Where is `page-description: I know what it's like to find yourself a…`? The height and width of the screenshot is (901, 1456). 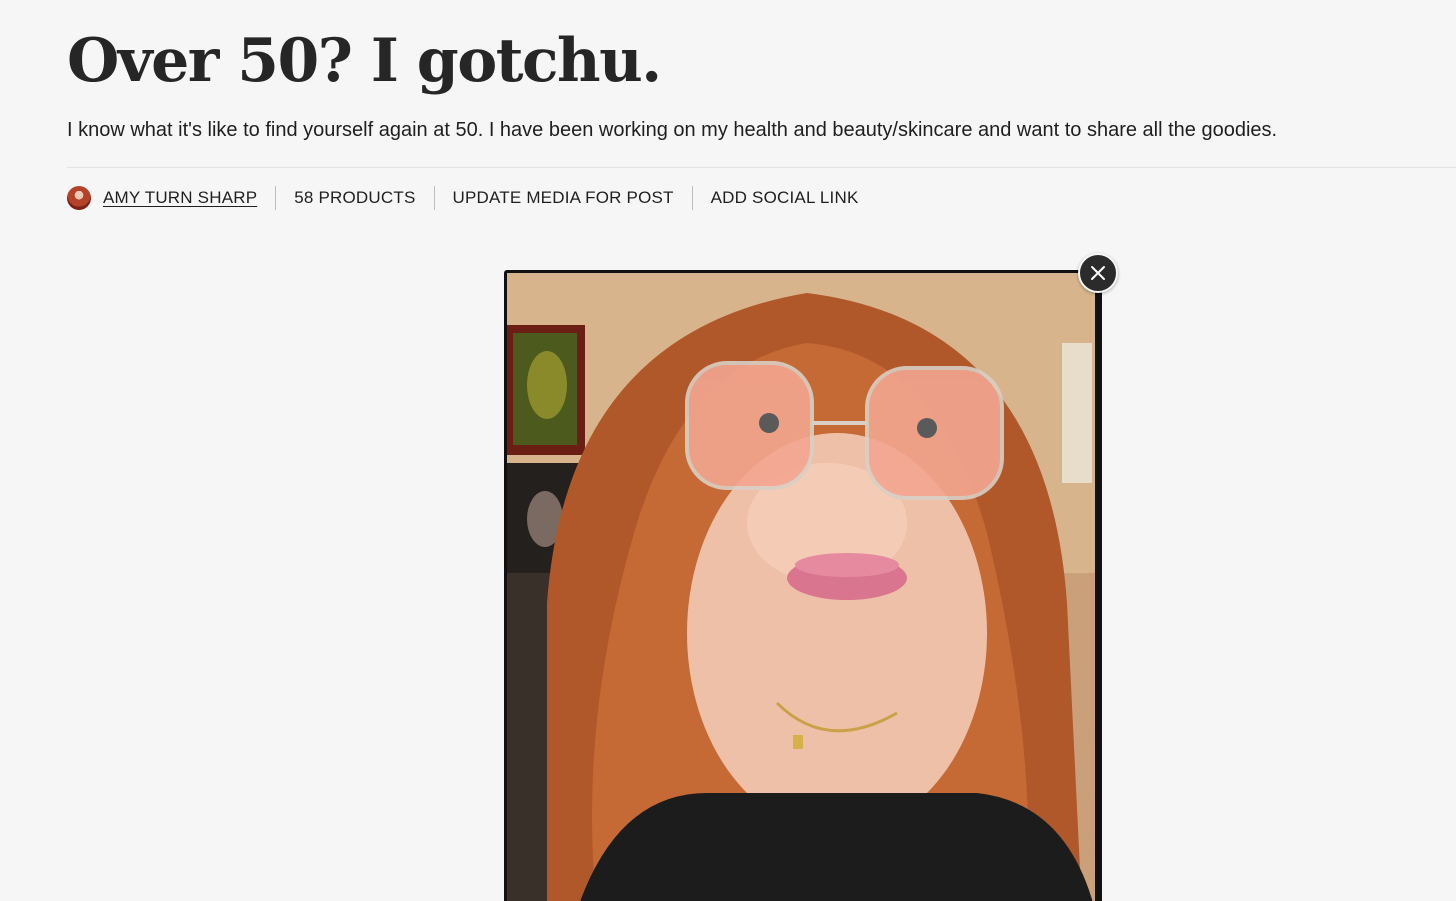 page-description: I know what it's like to find yourself a… is located at coordinates (672, 130).